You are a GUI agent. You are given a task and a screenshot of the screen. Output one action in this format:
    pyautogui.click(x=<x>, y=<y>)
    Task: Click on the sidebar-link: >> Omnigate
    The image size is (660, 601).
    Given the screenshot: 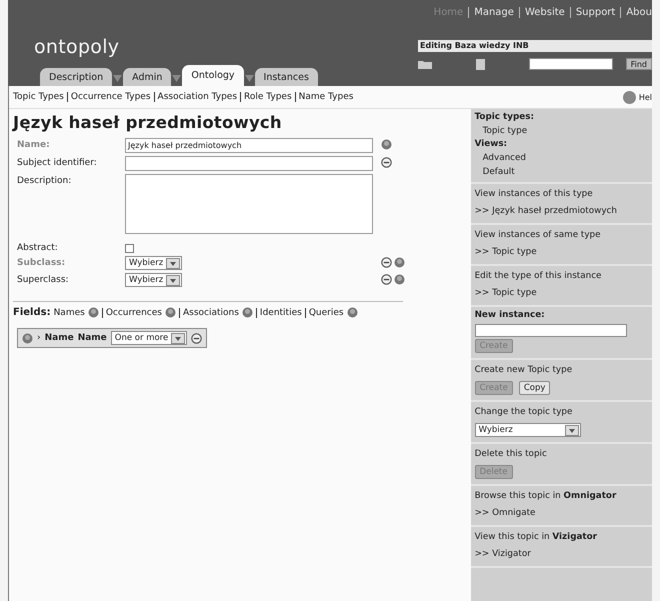 What is the action you would take?
    pyautogui.click(x=561, y=513)
    